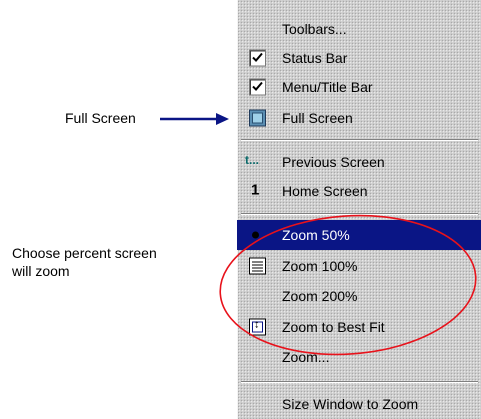 This screenshot has width=481, height=419. Describe the element at coordinates (359, 266) in the screenshot. I see `menu-item-zoom-100: Zoom 100%` at that location.